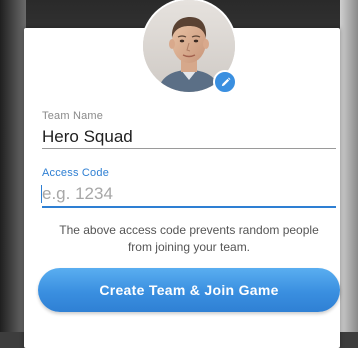 This screenshot has height=348, width=358. I want to click on backdrop-left-edge, so click(13, 166).